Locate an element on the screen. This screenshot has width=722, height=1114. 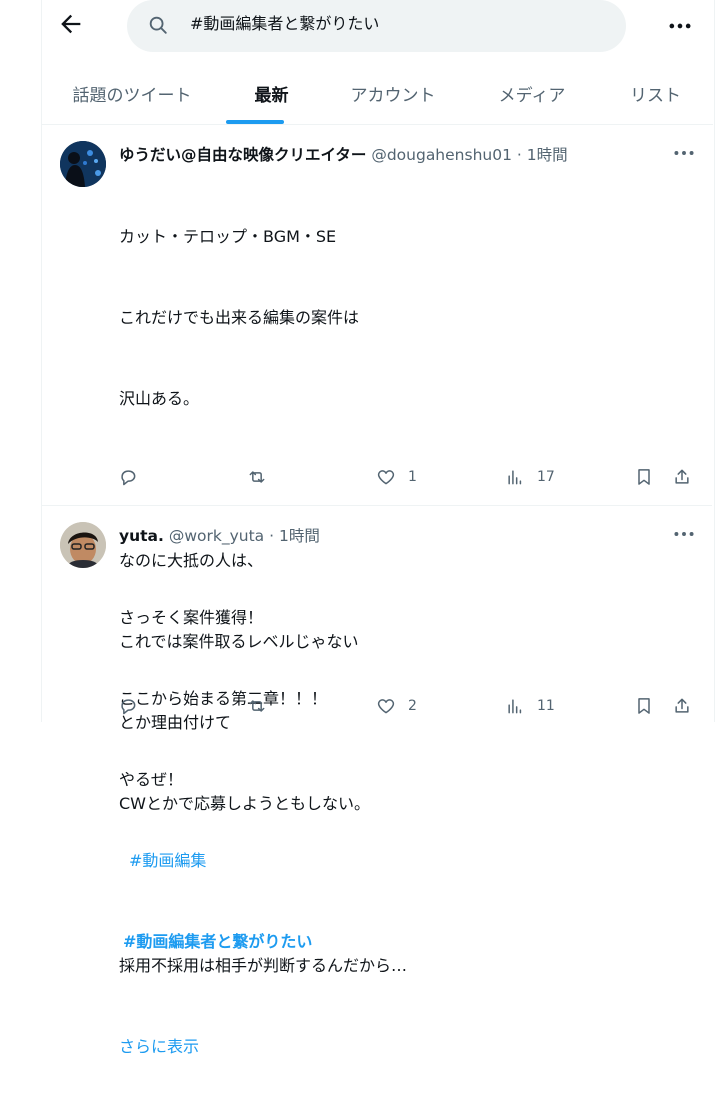
tab-latest: 最新 is located at coordinates (271, 88).